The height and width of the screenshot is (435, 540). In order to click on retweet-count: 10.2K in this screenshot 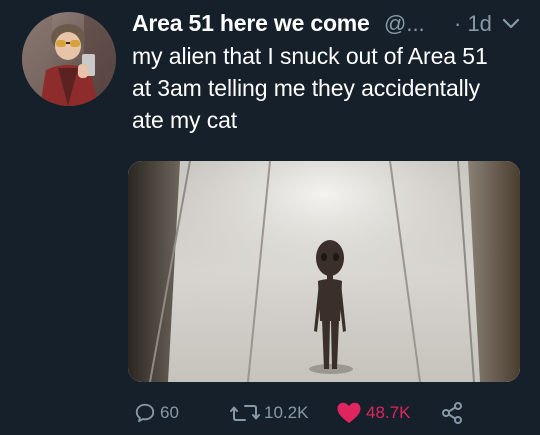, I will do `click(286, 412)`.